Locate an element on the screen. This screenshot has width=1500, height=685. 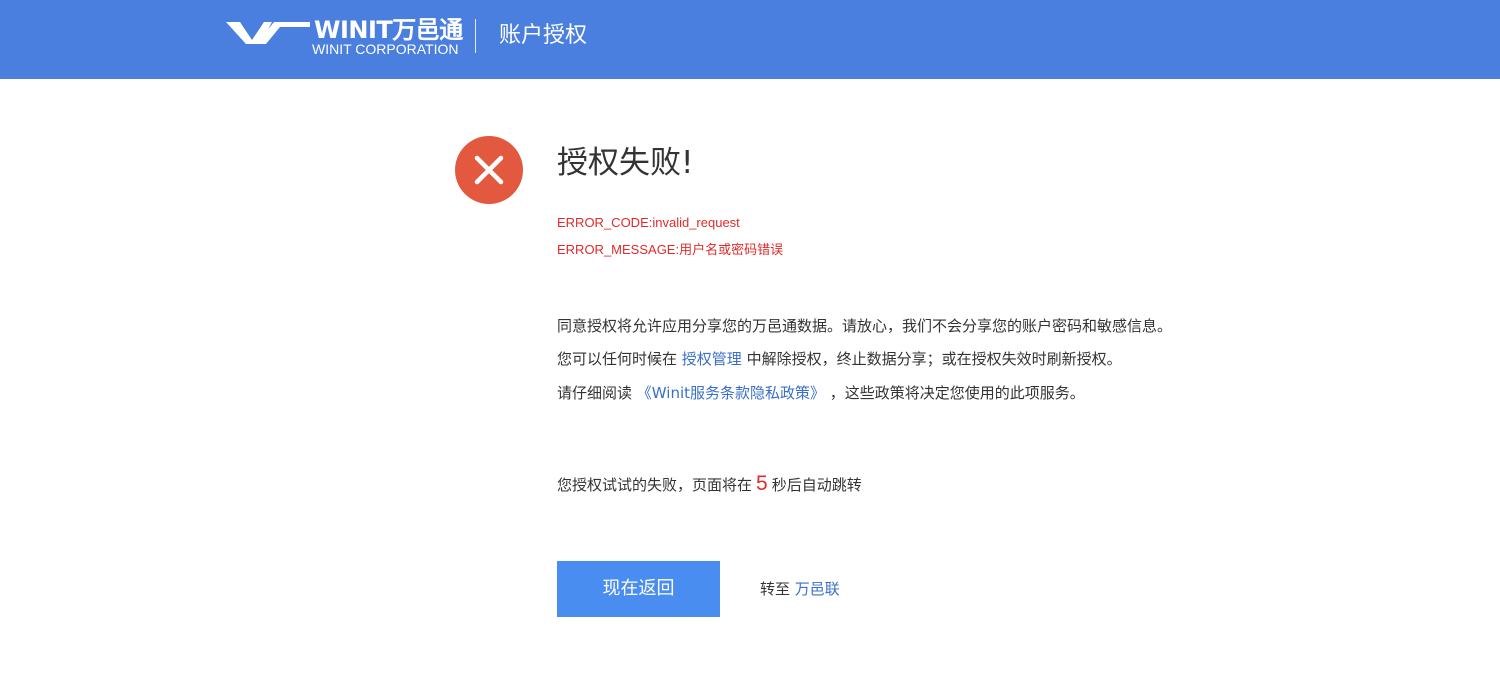
error-message: ERROR_MESSAGE:用户名或密码错误 is located at coordinates (670, 249).